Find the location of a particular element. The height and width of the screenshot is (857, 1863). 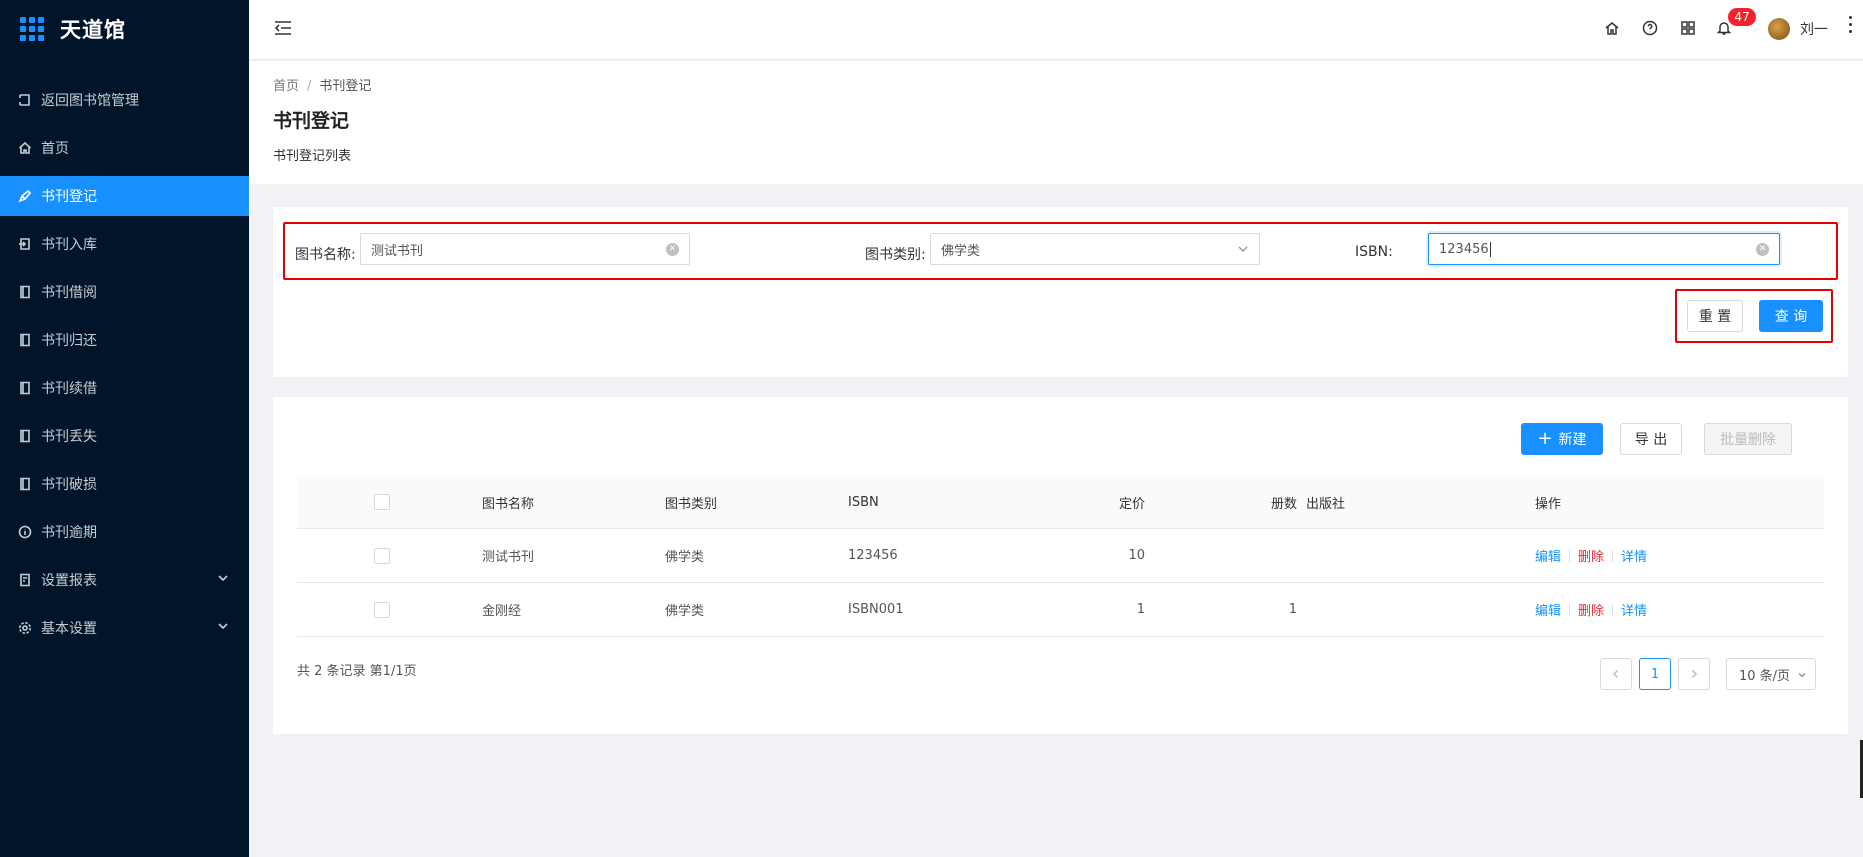

book-name-value: 测试书刊 is located at coordinates (397, 251).